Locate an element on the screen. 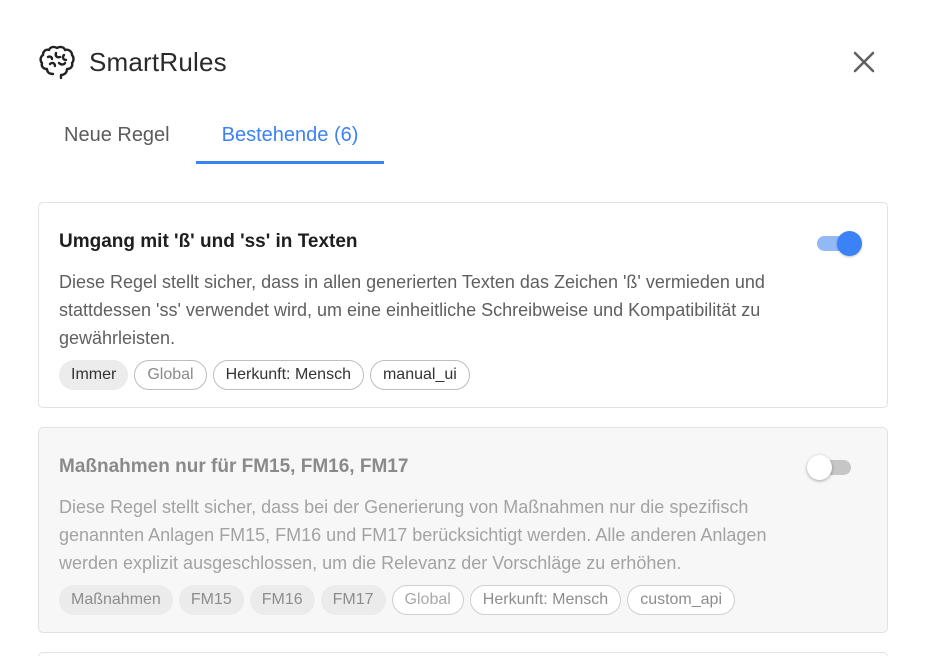  tag-chip: manual_ui is located at coordinates (419, 375).